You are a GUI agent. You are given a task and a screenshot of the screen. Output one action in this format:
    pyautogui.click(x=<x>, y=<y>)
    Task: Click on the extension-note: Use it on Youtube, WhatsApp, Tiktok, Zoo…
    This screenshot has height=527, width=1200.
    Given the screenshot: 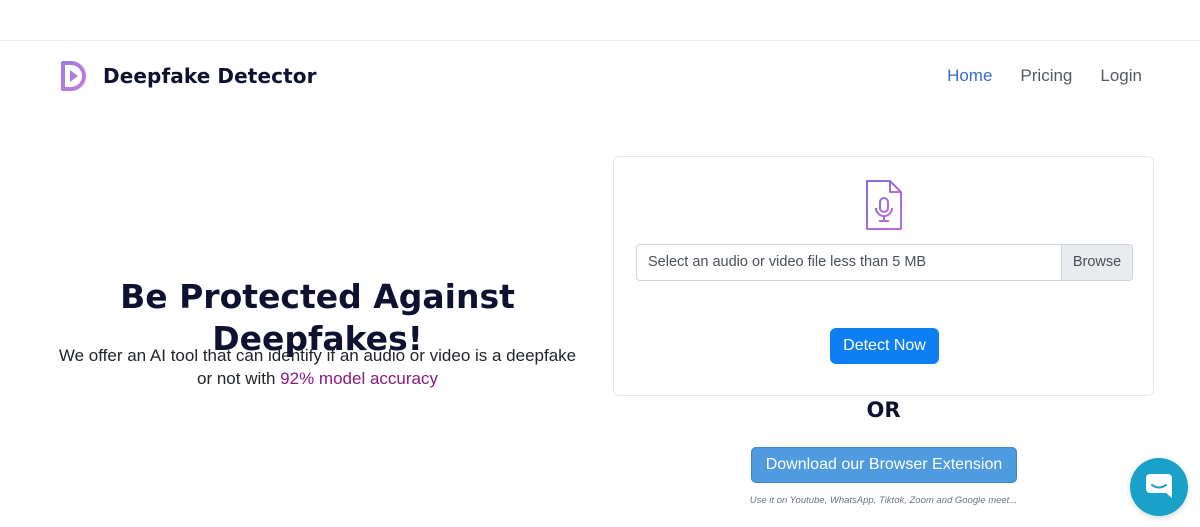 What is the action you would take?
    pyautogui.click(x=883, y=500)
    